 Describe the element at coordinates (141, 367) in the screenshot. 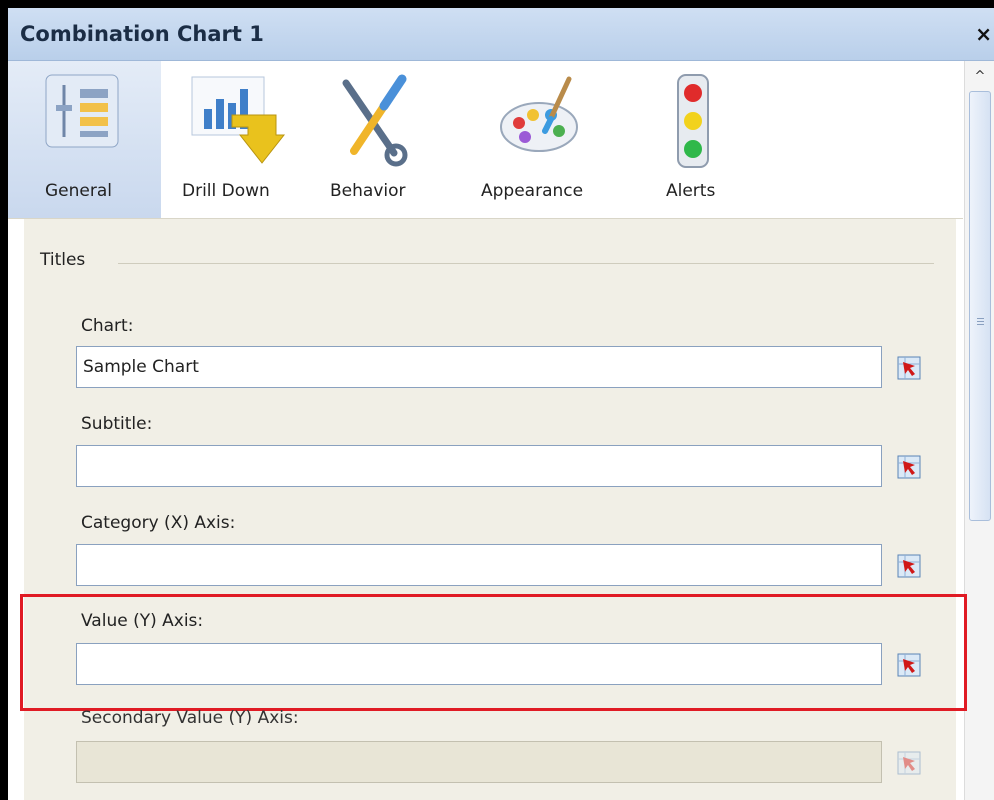

I see `chart-title-value: Sample Chart` at that location.